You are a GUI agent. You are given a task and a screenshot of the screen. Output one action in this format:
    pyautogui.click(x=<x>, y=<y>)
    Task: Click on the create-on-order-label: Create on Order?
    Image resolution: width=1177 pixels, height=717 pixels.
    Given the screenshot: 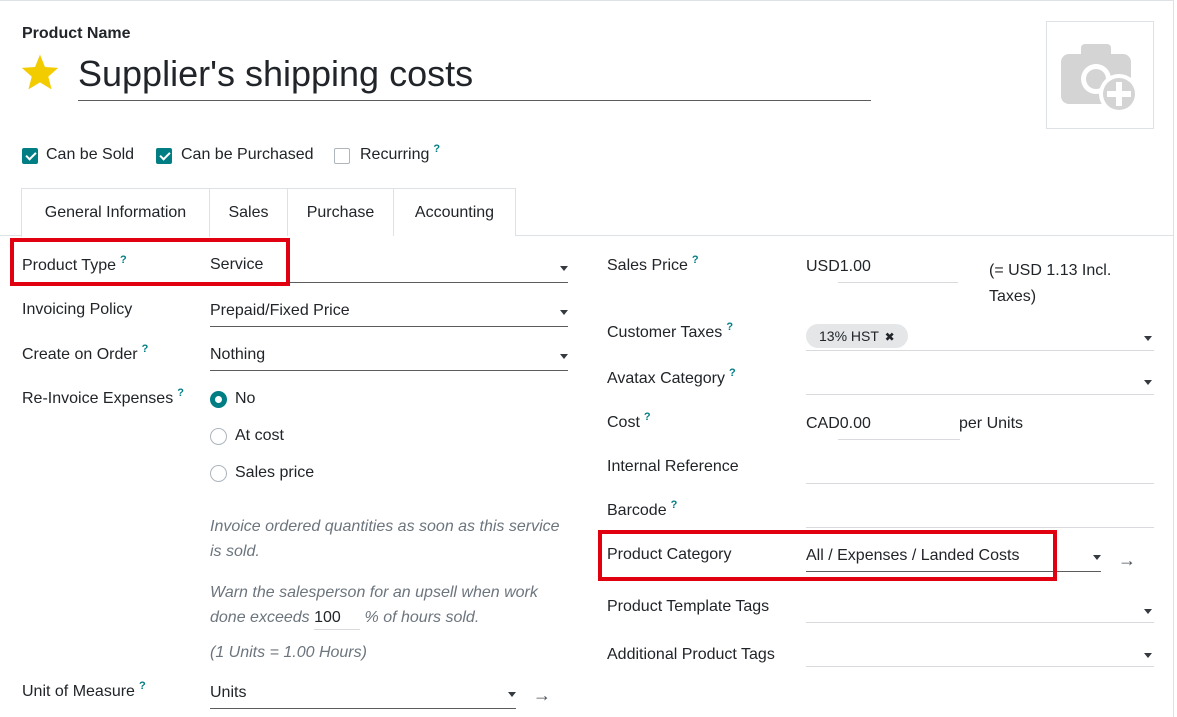 What is the action you would take?
    pyautogui.click(x=85, y=353)
    